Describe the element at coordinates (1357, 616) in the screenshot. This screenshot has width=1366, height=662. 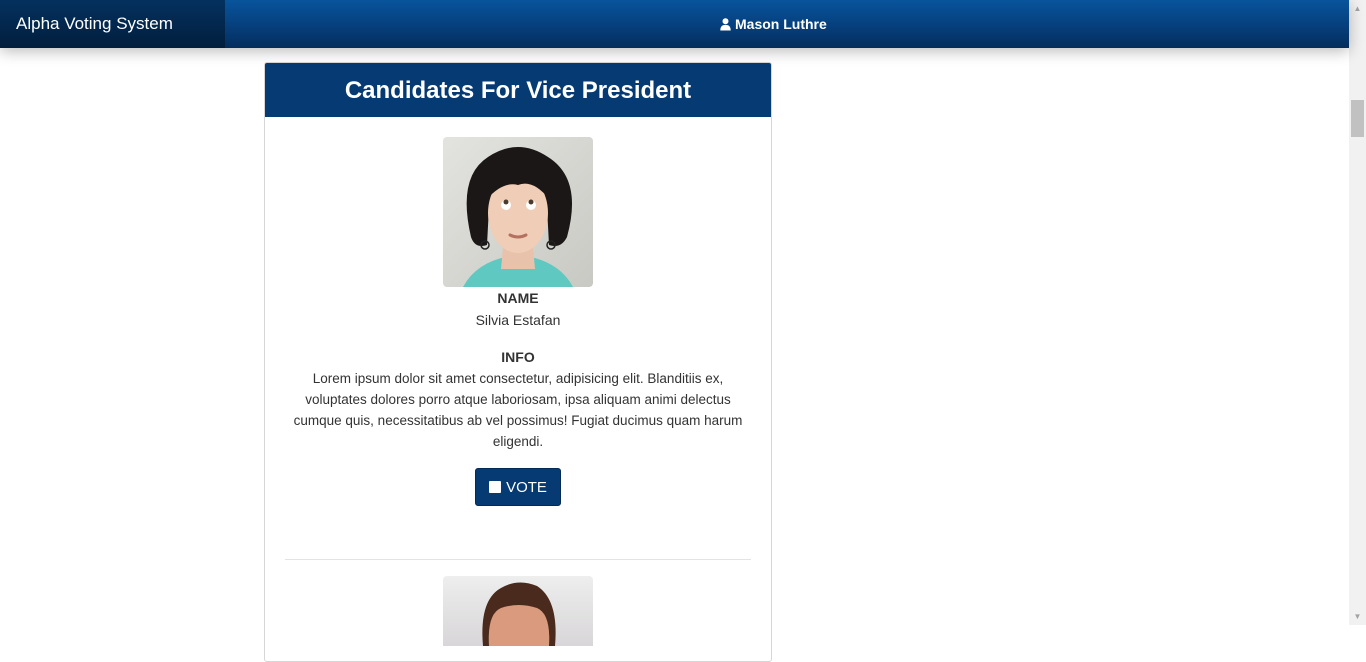
I see `scroll-down-icon: ▼` at that location.